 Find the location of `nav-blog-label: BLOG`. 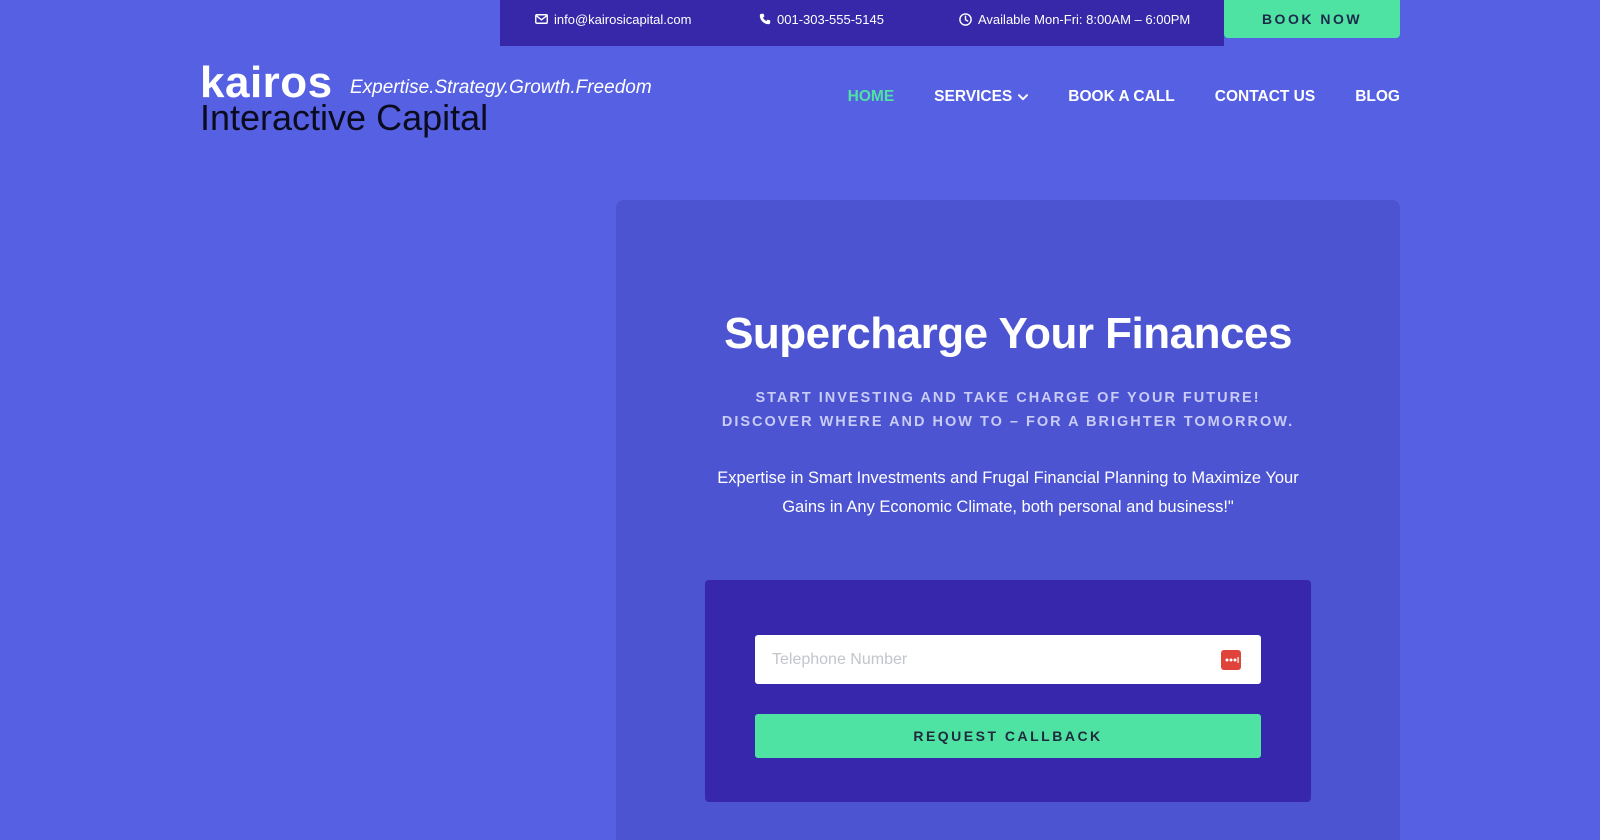

nav-blog-label: BLOG is located at coordinates (1377, 96).